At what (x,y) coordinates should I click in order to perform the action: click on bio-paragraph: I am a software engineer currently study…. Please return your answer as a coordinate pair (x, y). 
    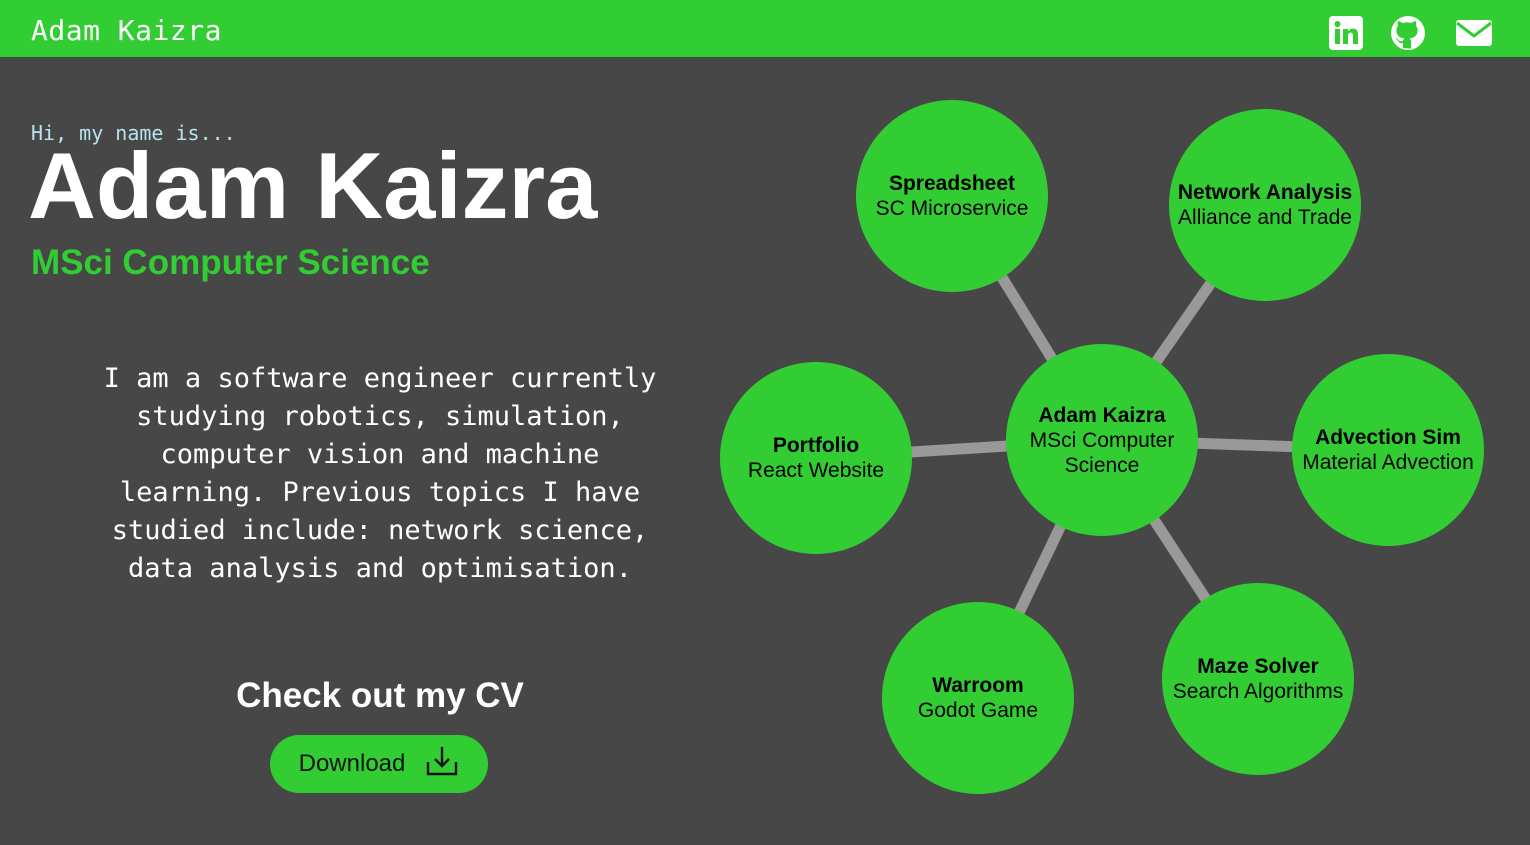
    Looking at the image, I should click on (380, 473).